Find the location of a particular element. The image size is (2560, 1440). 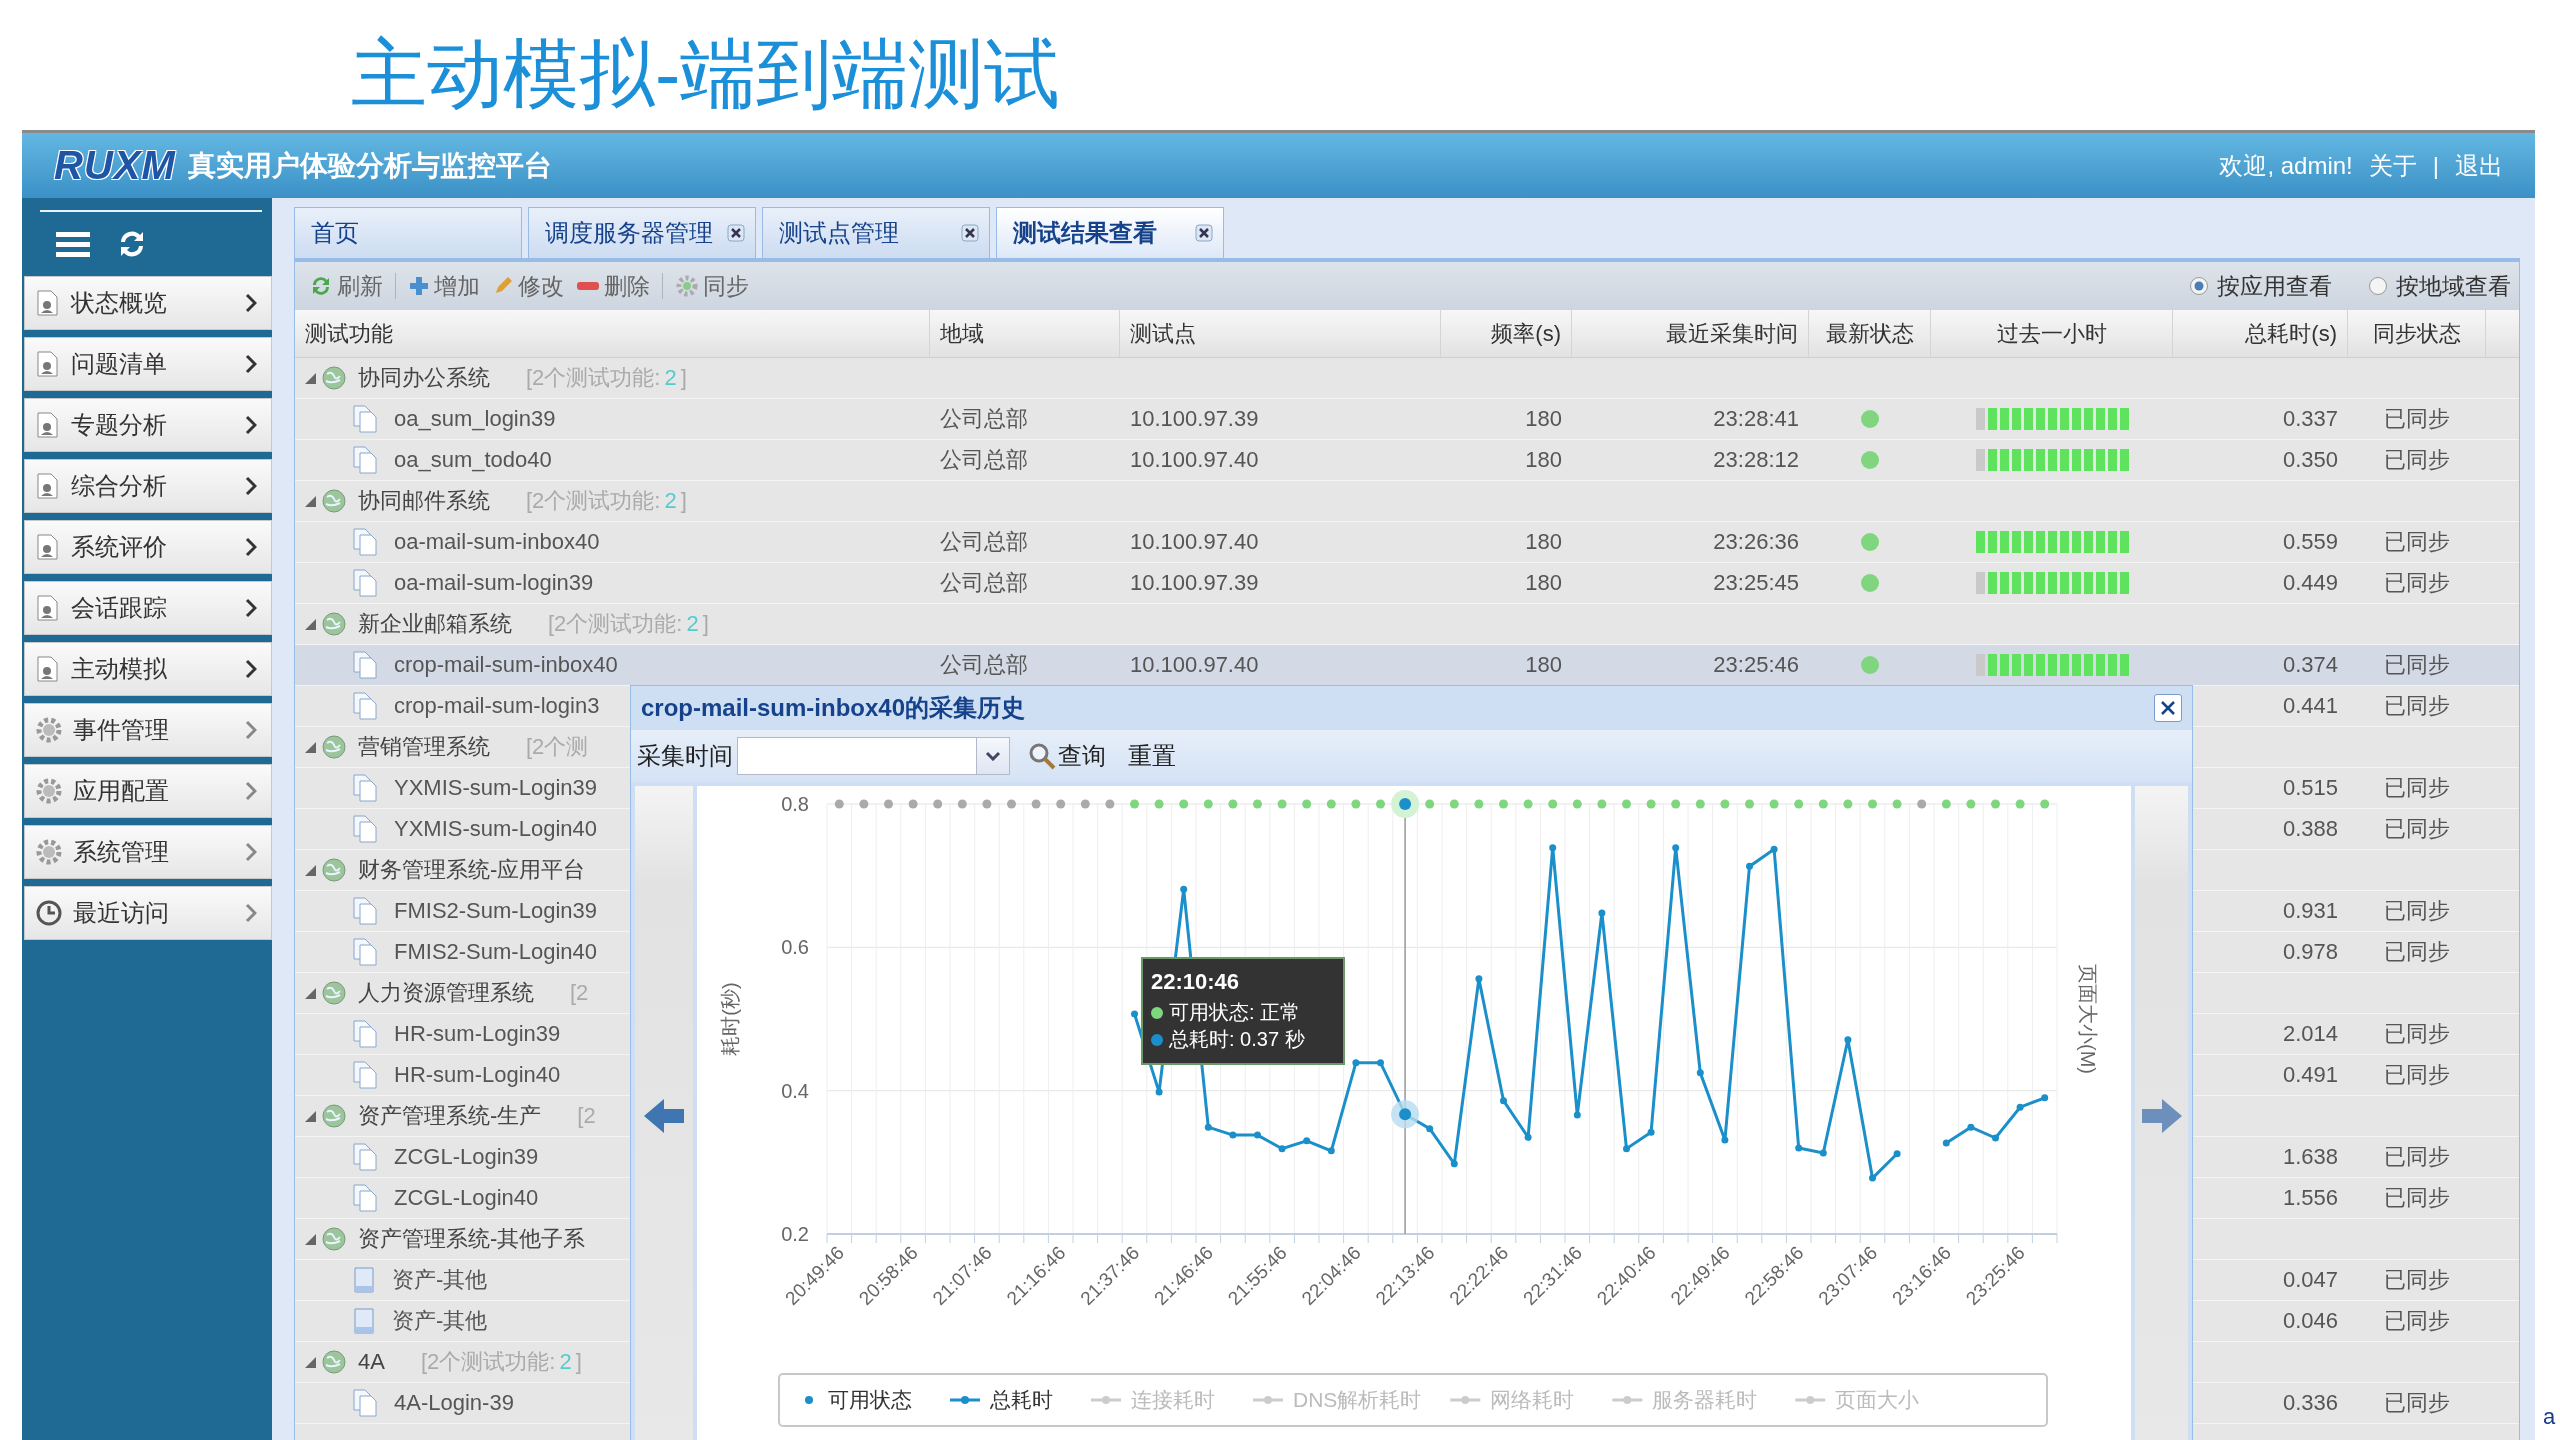

tab: 测试点管理 is located at coordinates (876, 232).